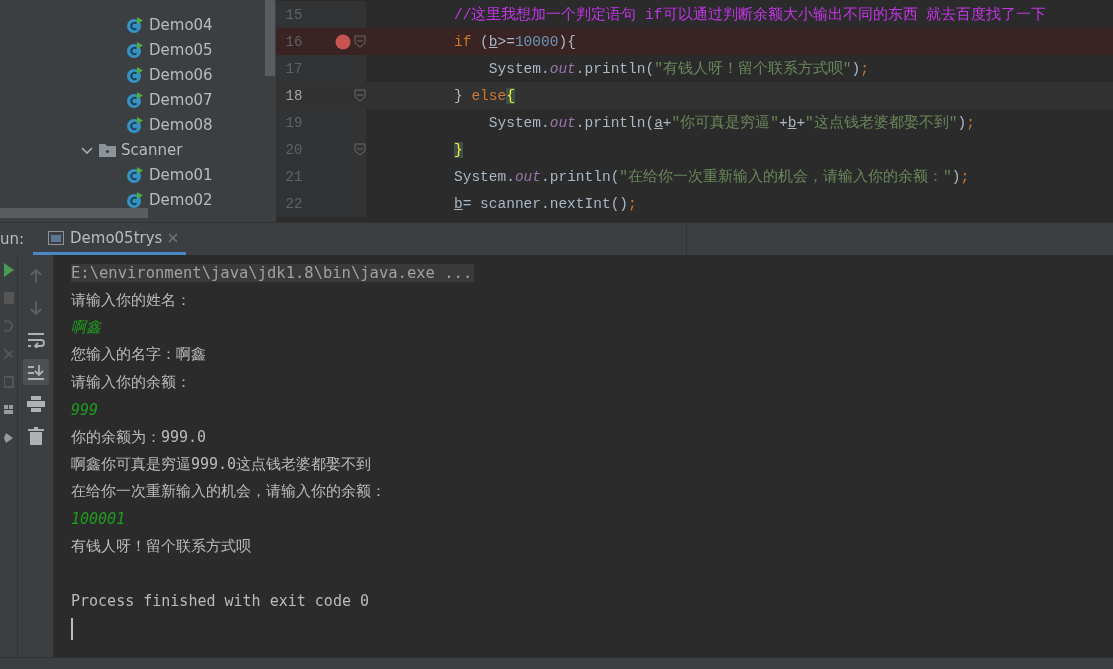  Describe the element at coordinates (293, 41) in the screenshot. I see `line-number: 16` at that location.